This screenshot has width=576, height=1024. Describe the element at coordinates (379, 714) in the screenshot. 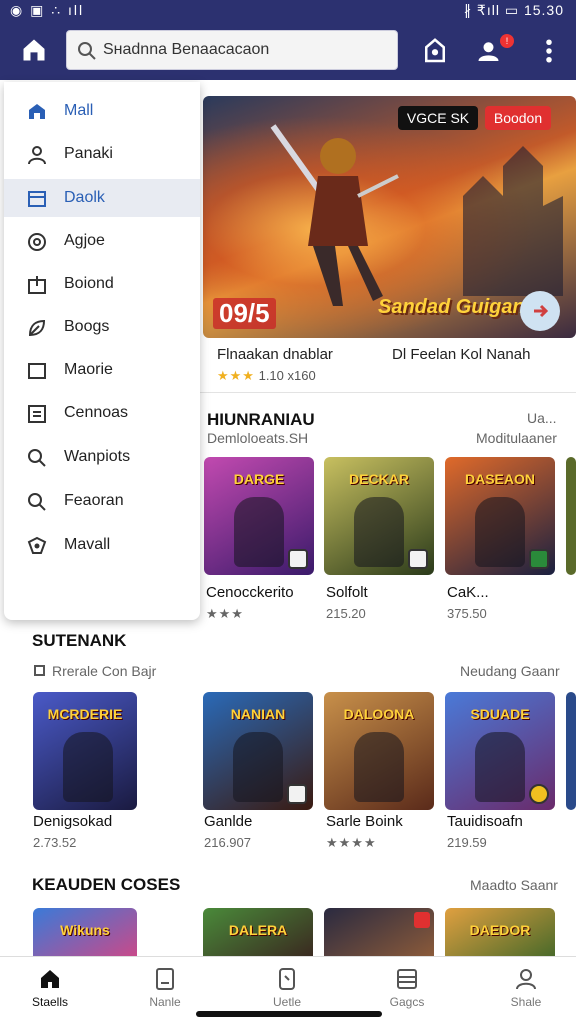

I see `tile-title: DALOONA` at that location.